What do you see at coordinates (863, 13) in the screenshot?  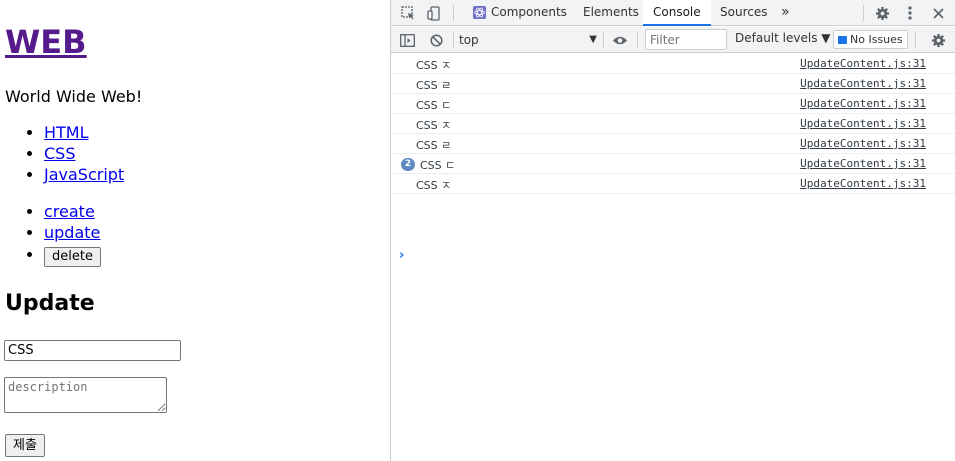 I see `tabbar-separator-right` at bounding box center [863, 13].